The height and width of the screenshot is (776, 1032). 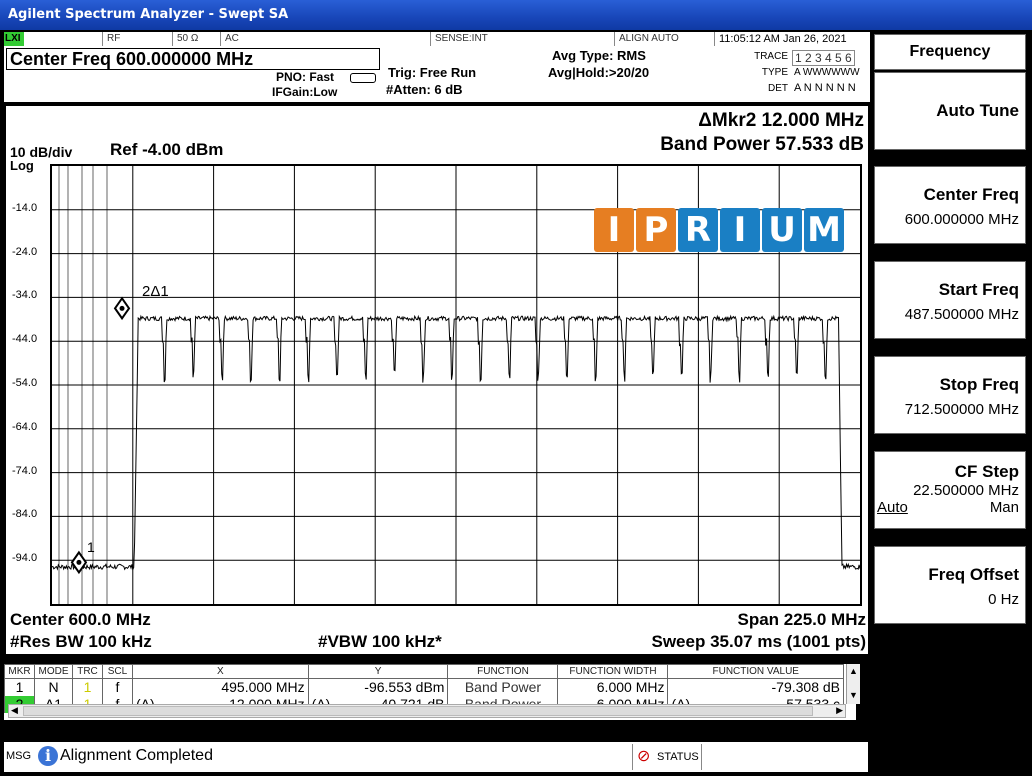 What do you see at coordinates (155, 291) in the screenshot?
I see `marker2-label: 2Δ1` at bounding box center [155, 291].